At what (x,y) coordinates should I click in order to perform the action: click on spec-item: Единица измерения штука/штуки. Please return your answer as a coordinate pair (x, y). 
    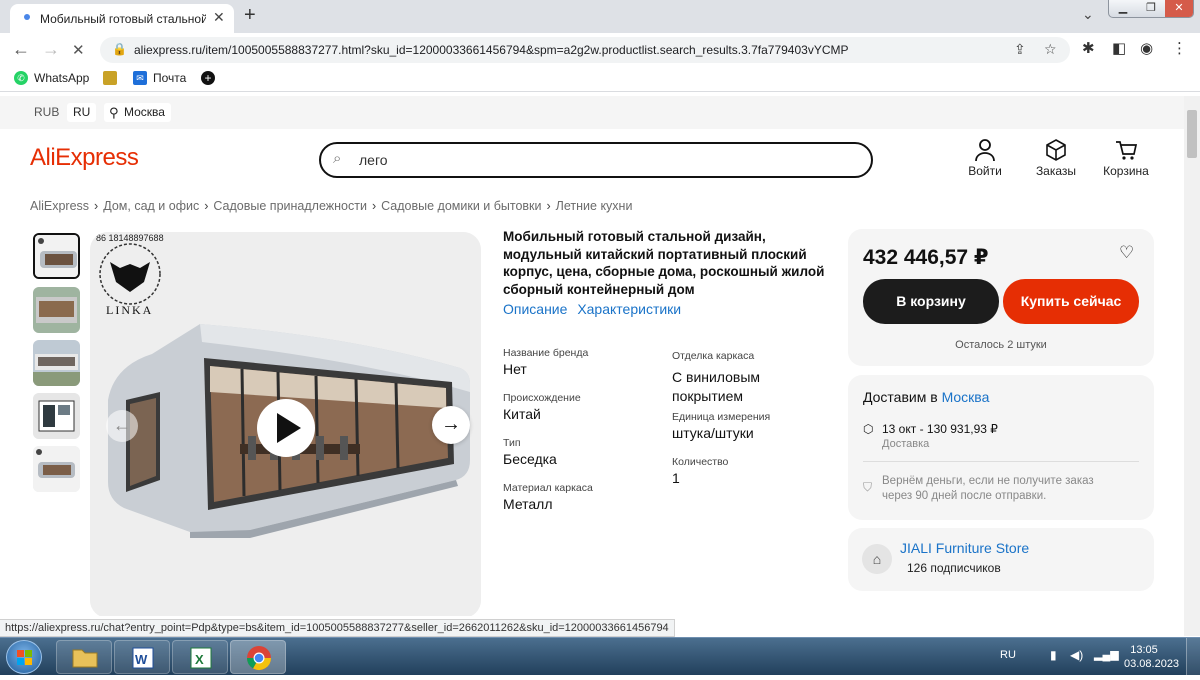
    Looking at the image, I should click on (721, 426).